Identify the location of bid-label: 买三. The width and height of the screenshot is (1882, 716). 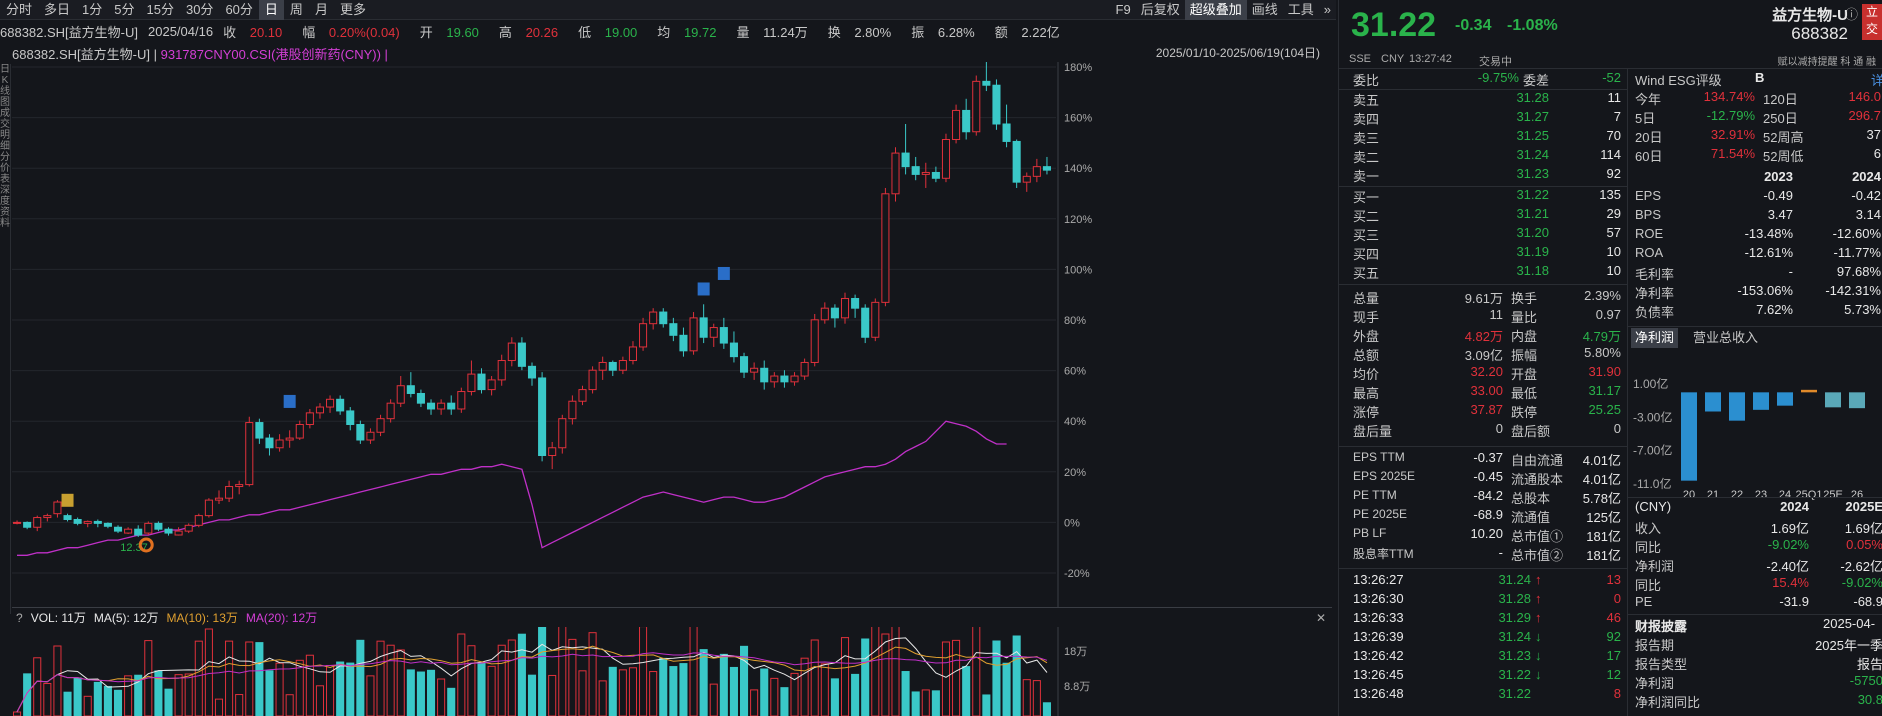
(1366, 235).